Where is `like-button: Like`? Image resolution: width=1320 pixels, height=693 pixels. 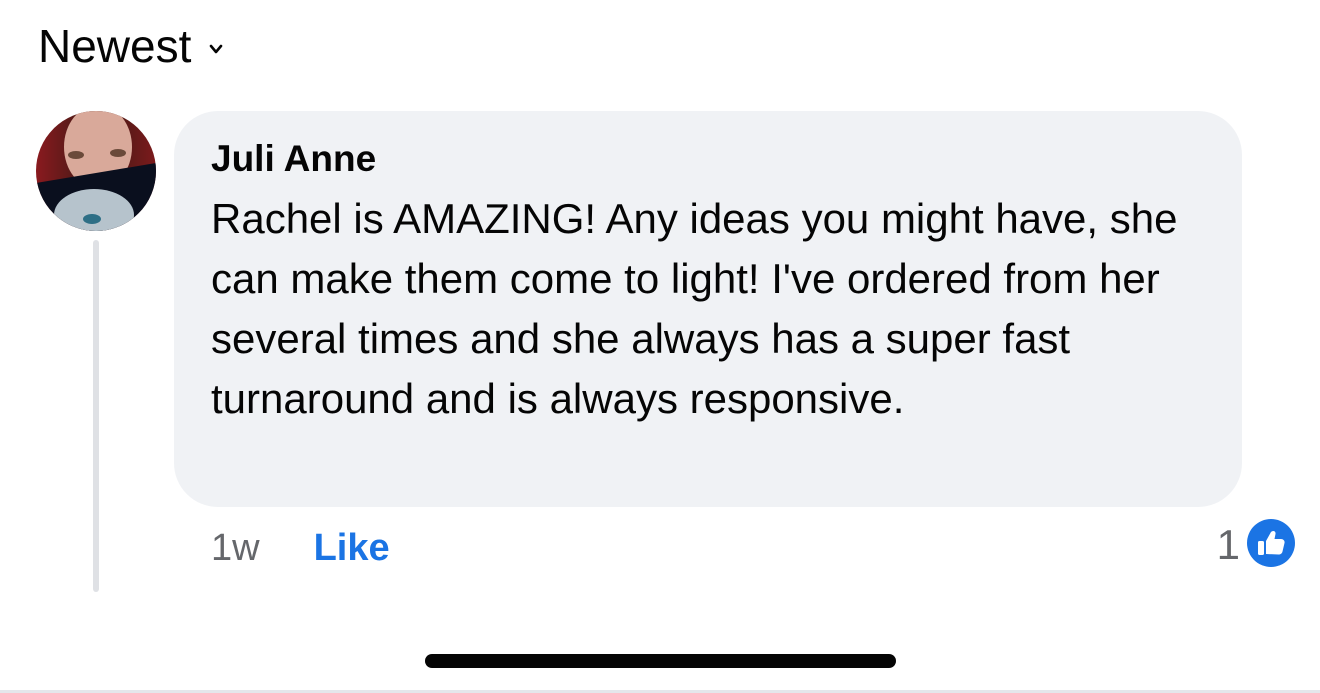 like-button: Like is located at coordinates (352, 548).